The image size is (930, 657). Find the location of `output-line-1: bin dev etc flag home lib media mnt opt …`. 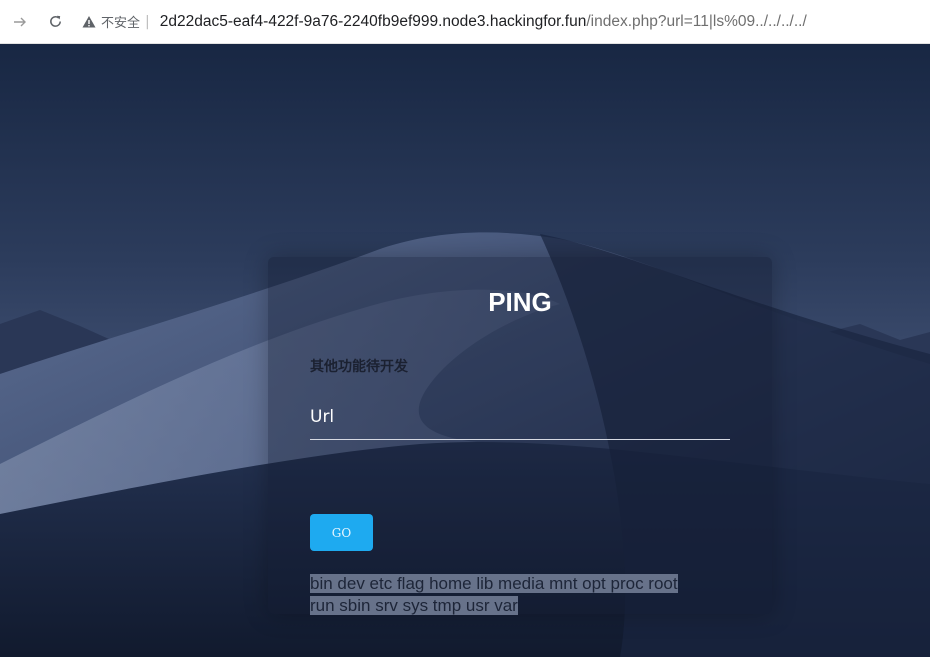

output-line-1: bin dev etc flag home lib media mnt opt … is located at coordinates (494, 583).